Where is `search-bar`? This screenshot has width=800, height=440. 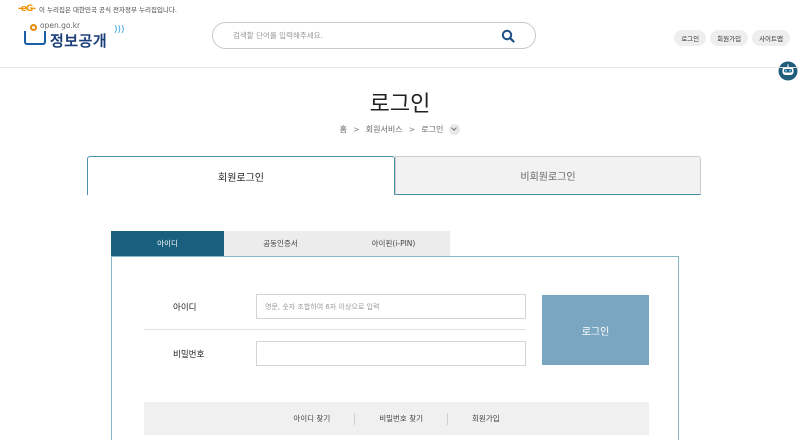 search-bar is located at coordinates (374, 35).